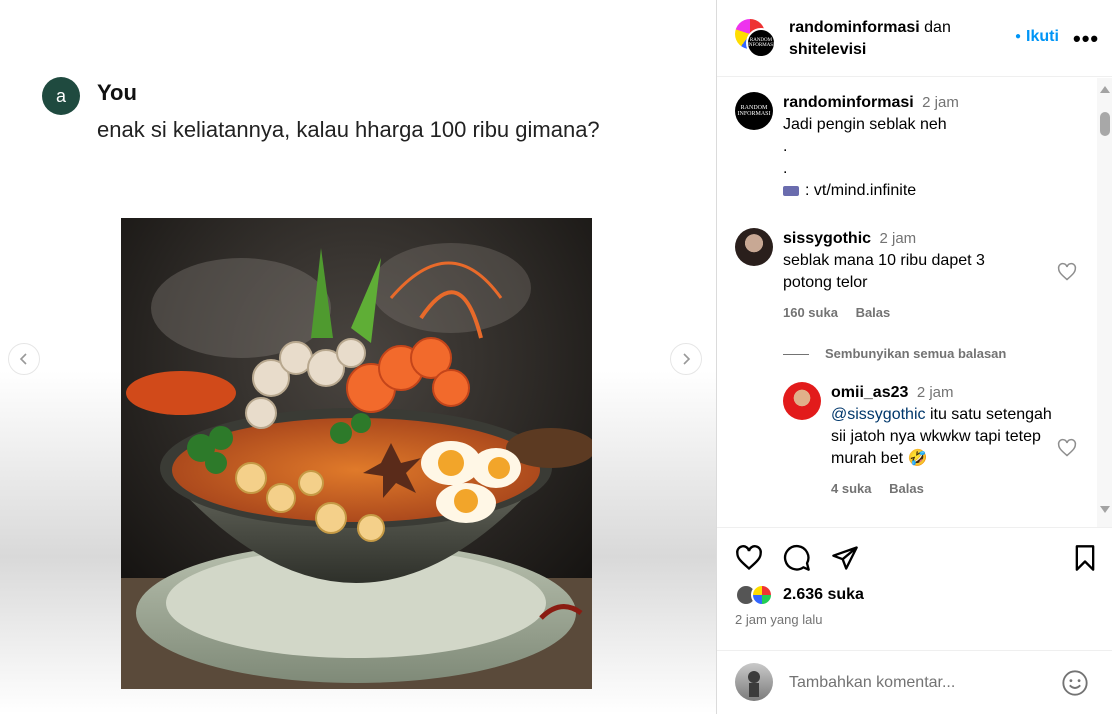 The width and height of the screenshot is (1112, 714). What do you see at coordinates (845, 558) in the screenshot?
I see `share-icon` at bounding box center [845, 558].